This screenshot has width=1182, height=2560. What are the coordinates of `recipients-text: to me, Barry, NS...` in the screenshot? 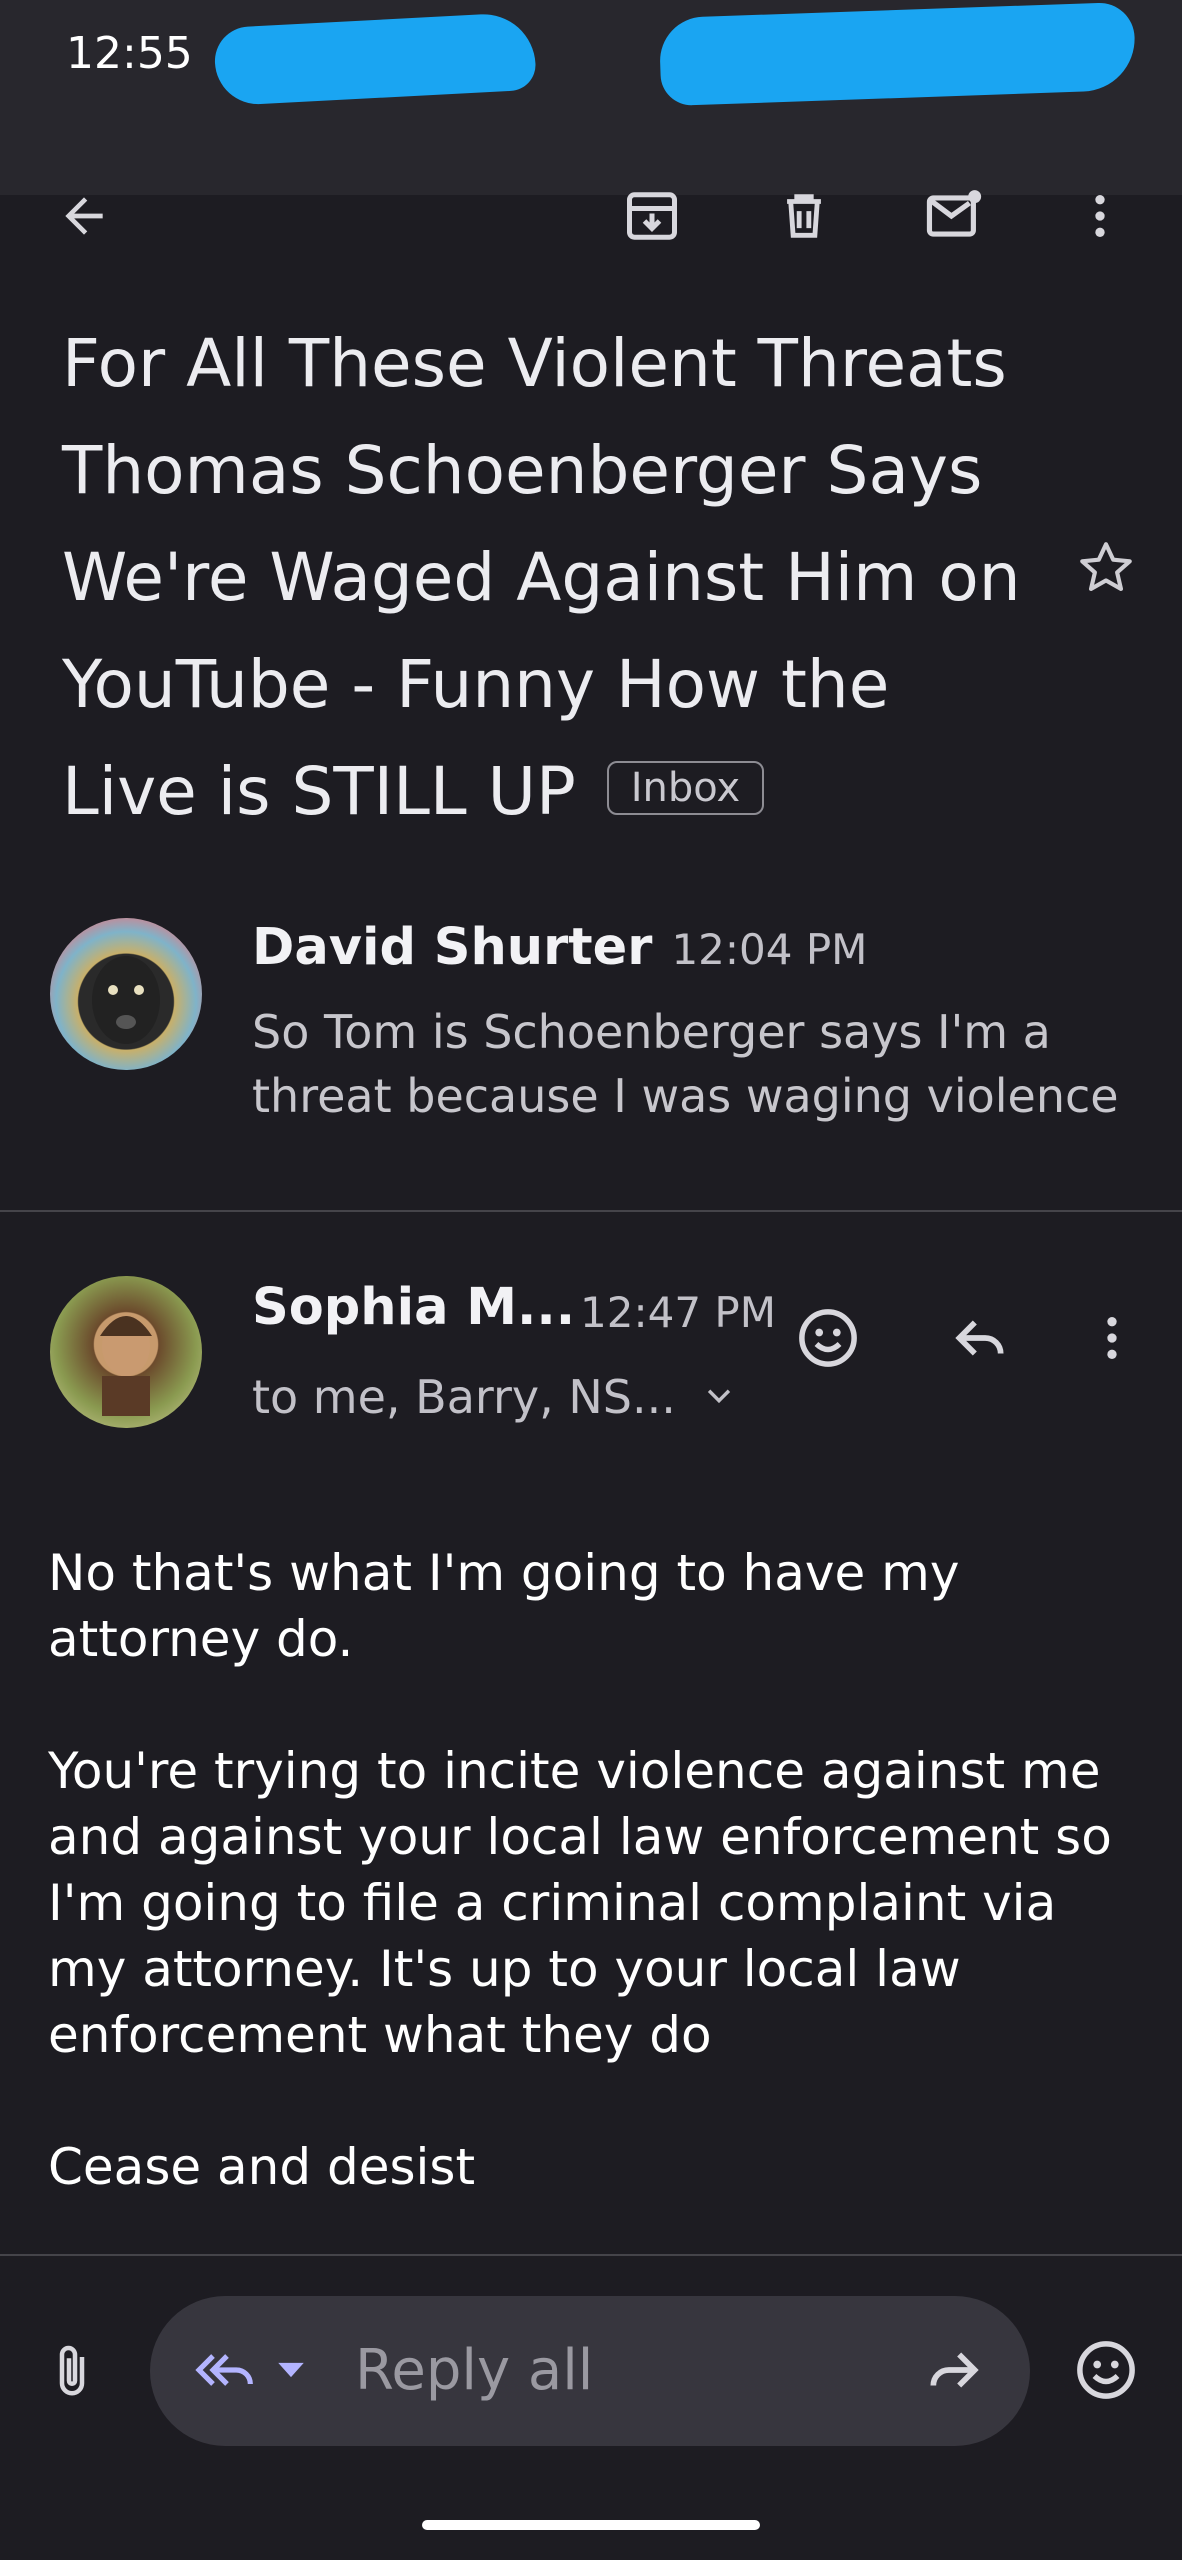 It's located at (464, 1397).